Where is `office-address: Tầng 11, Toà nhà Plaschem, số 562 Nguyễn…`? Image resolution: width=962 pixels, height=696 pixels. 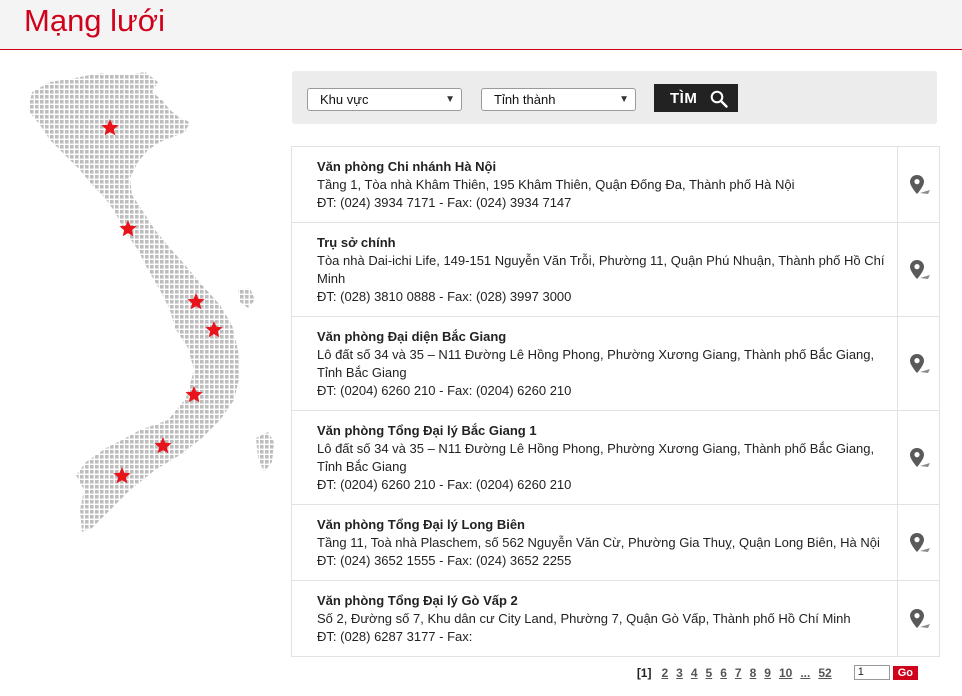 office-address: Tầng 11, Toà nhà Plaschem, số 562 Nguyễn… is located at coordinates (598, 542).